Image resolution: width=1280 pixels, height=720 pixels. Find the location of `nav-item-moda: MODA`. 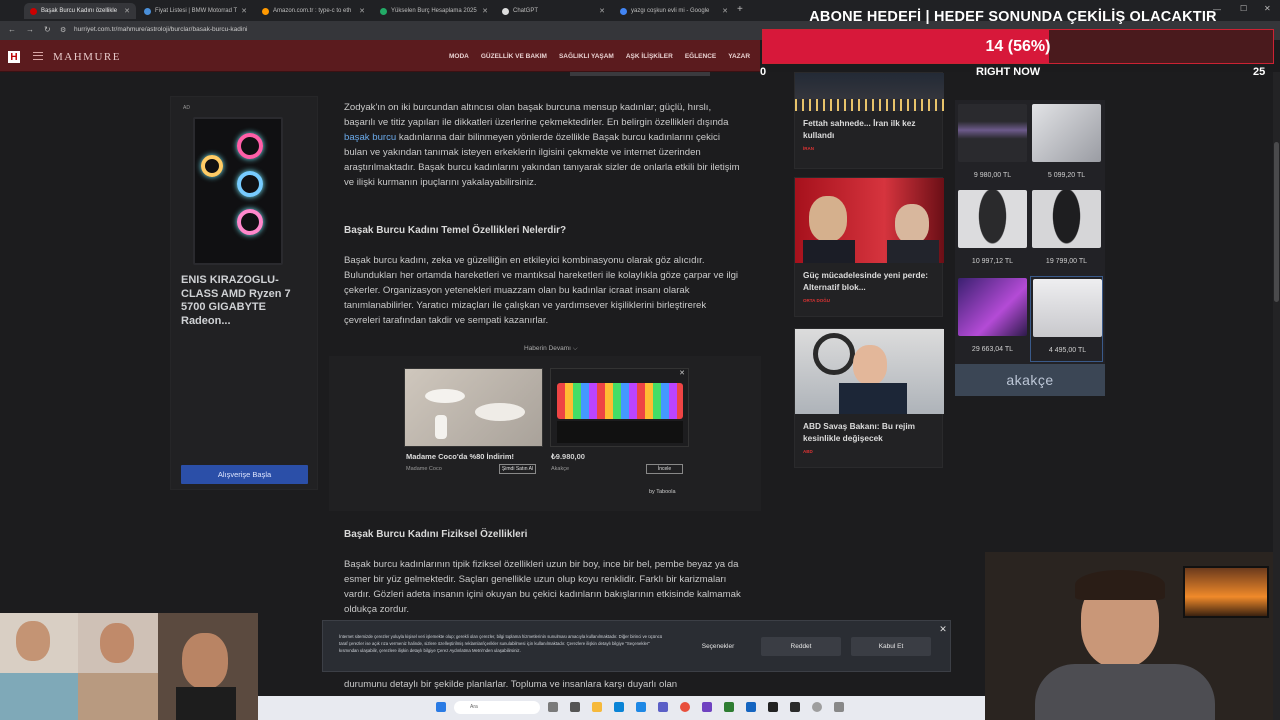

nav-item-moda: MODA is located at coordinates (459, 56).